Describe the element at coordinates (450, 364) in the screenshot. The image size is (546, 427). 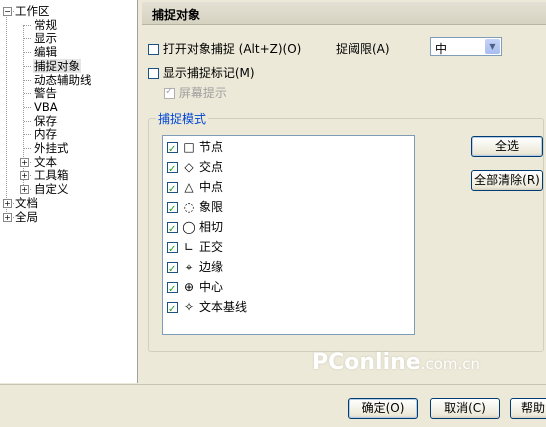
I see `watermark-suffix: .com.cn` at that location.